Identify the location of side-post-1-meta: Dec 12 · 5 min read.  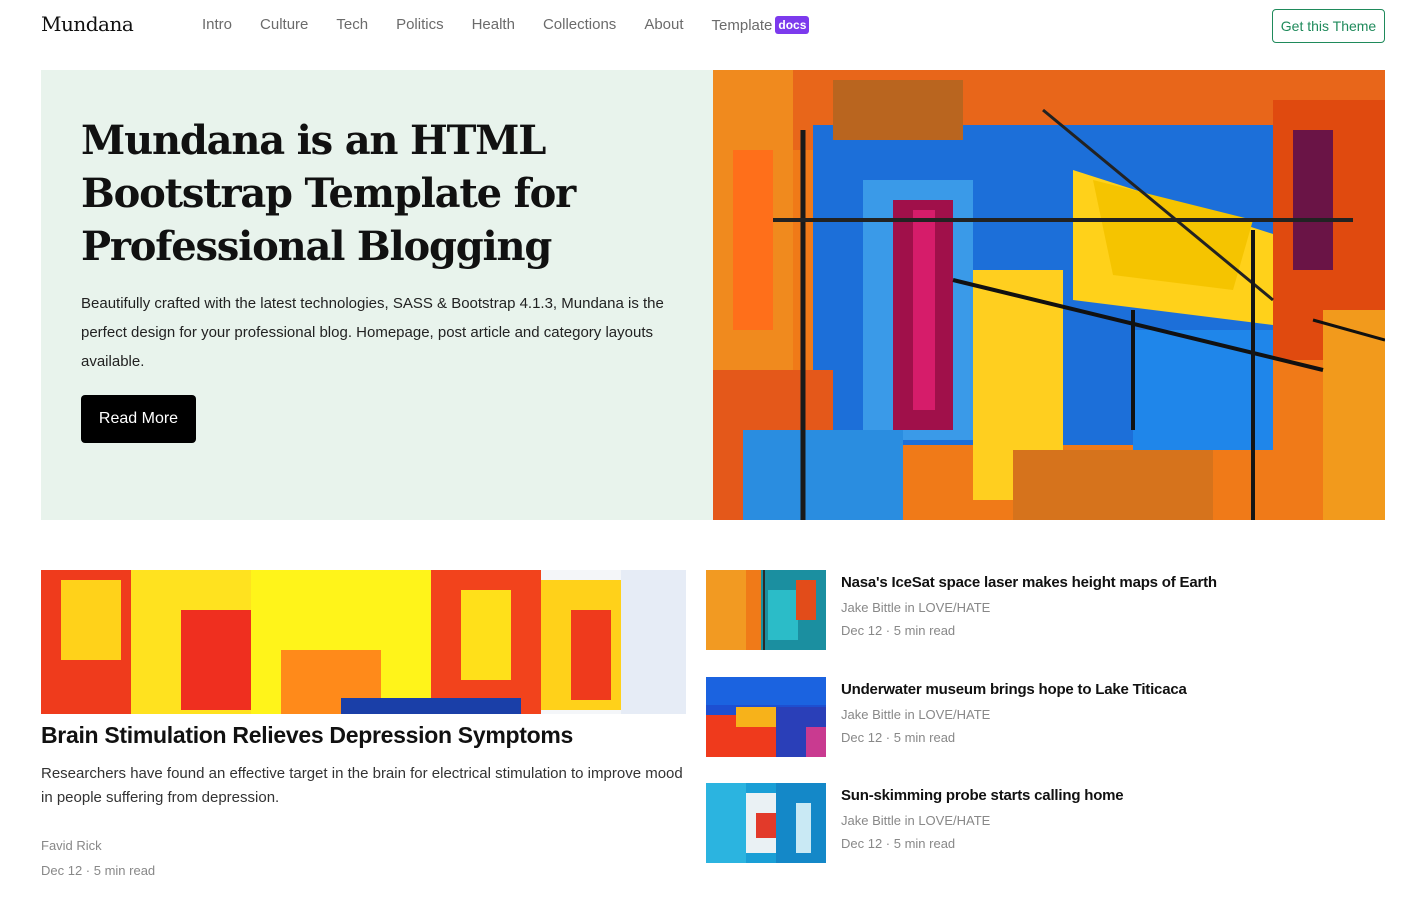
(898, 630).